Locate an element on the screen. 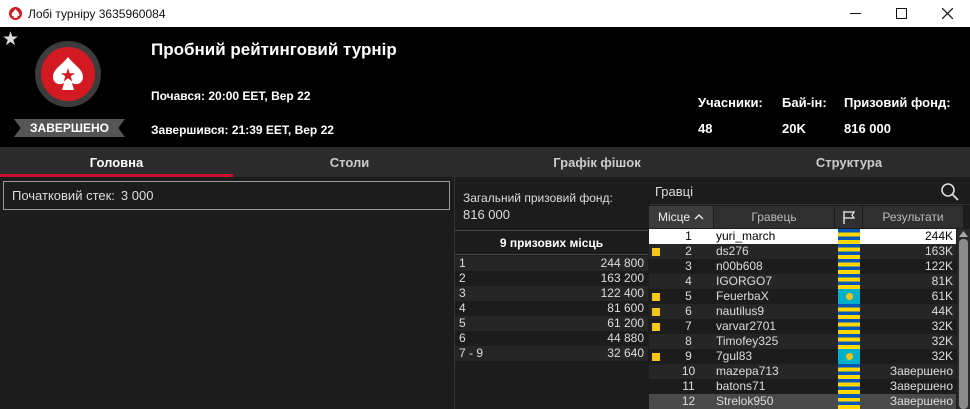 This screenshot has width=970, height=409. player-name: n00b608 is located at coordinates (739, 266).